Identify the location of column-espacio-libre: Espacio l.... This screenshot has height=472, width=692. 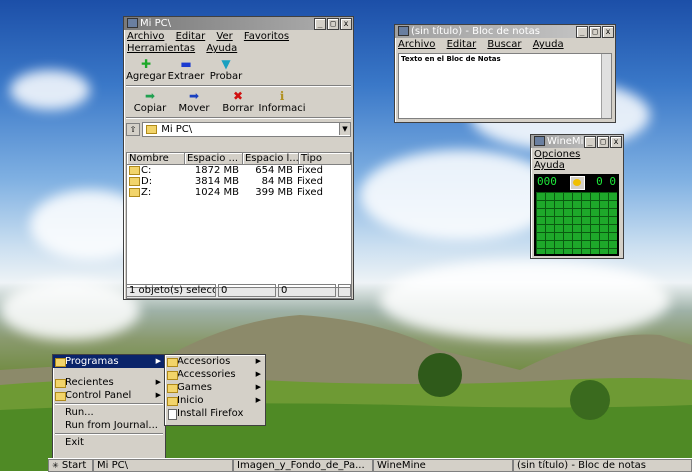
(270, 159).